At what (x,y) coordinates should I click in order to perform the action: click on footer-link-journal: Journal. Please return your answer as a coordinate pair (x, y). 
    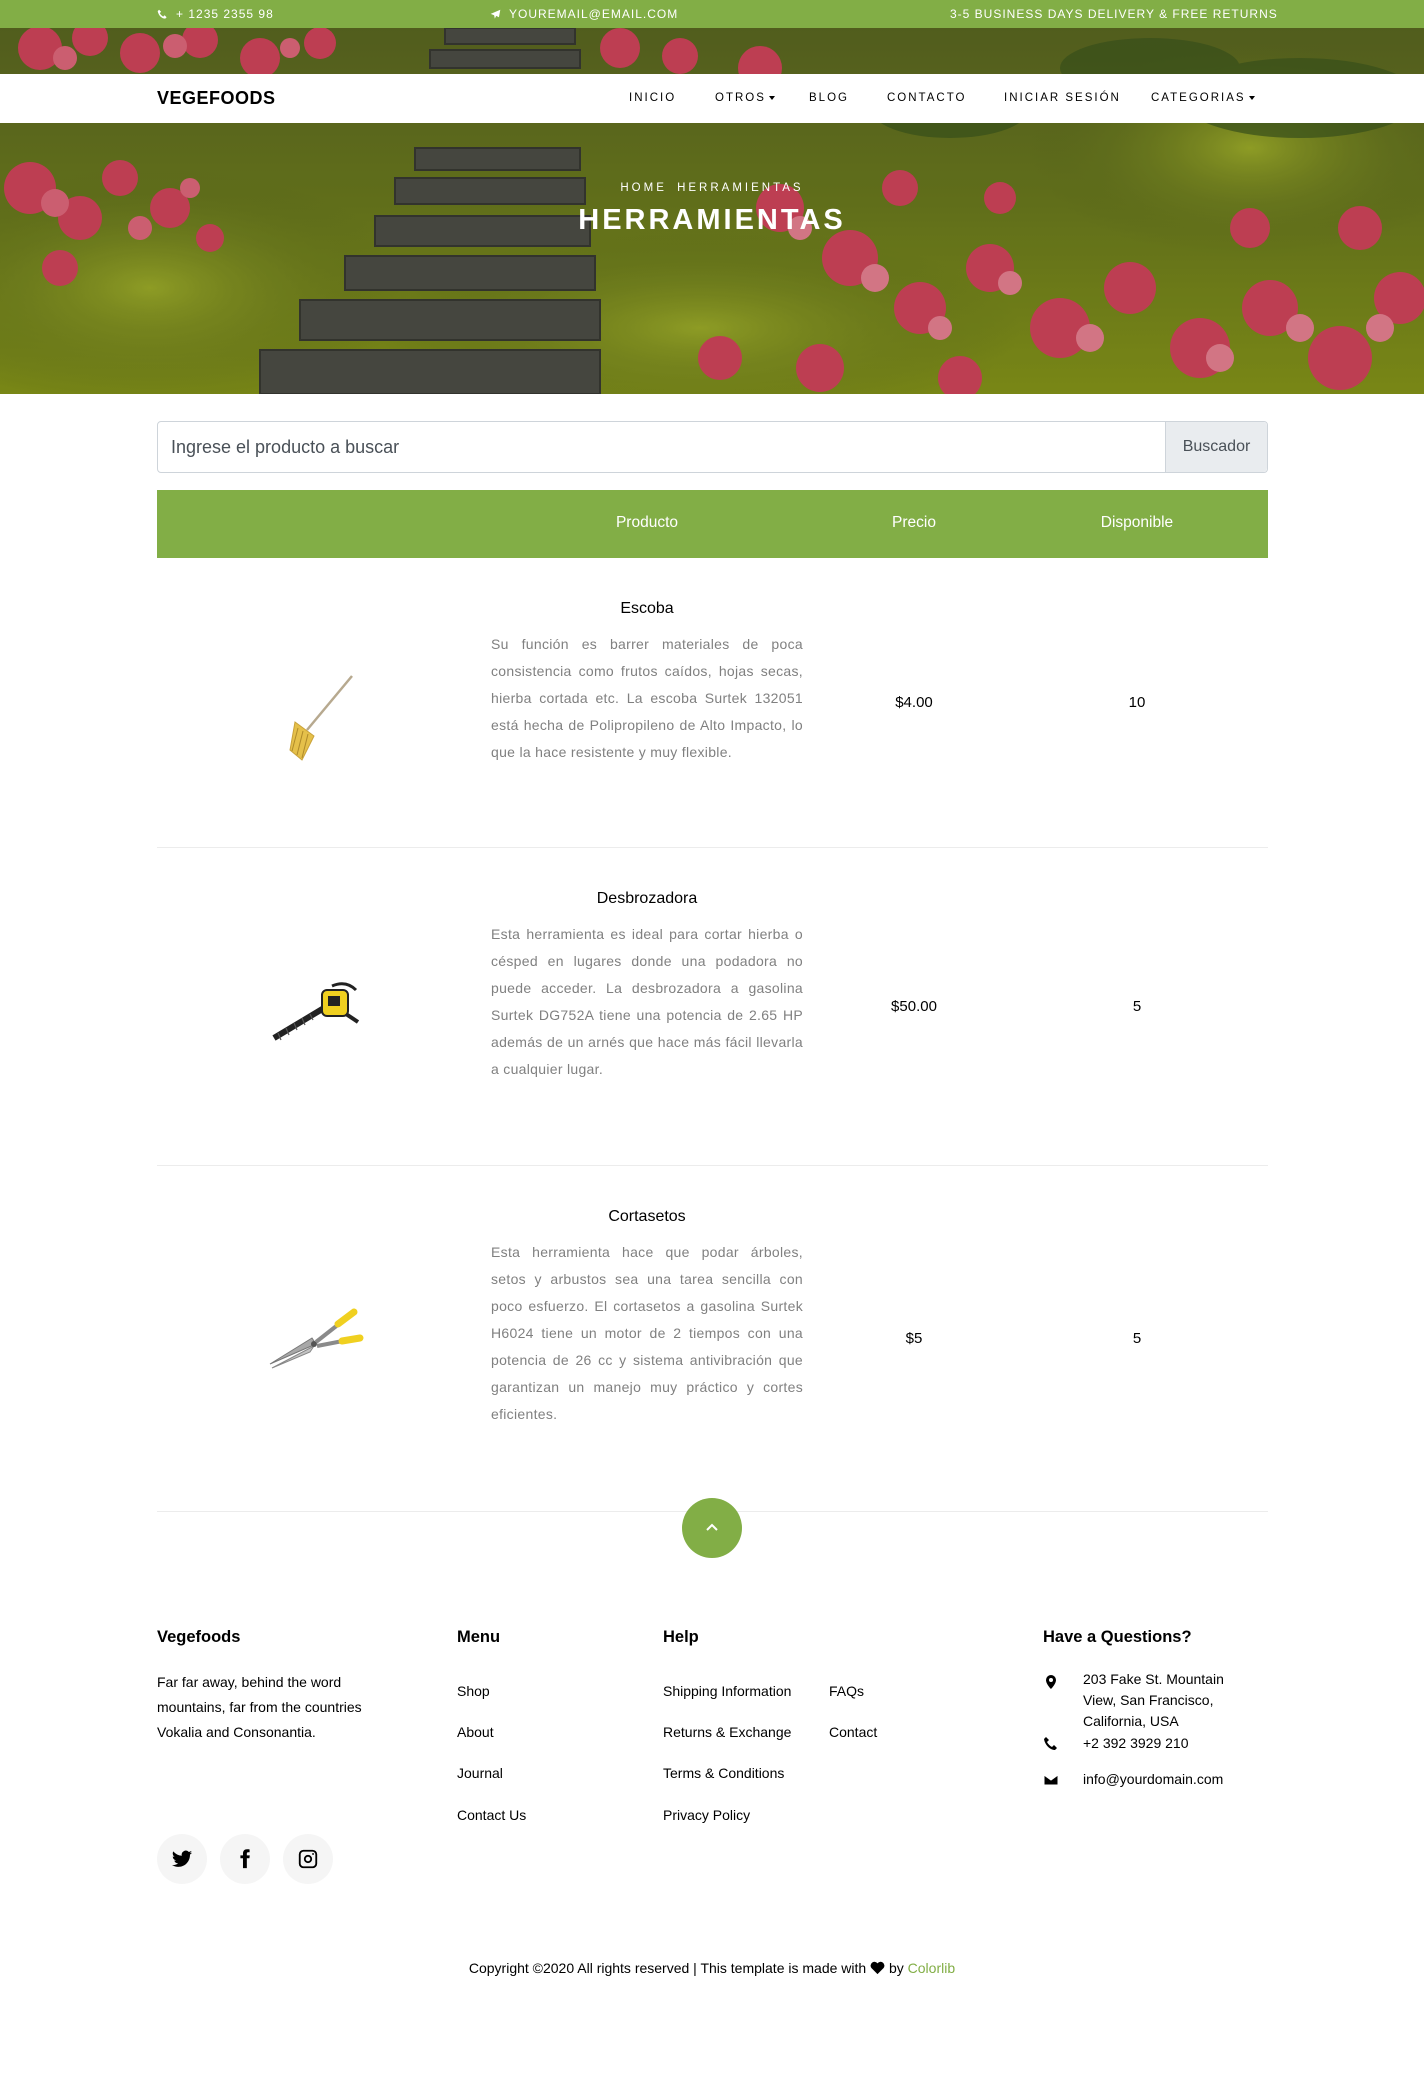
    Looking at the image, I should click on (480, 1773).